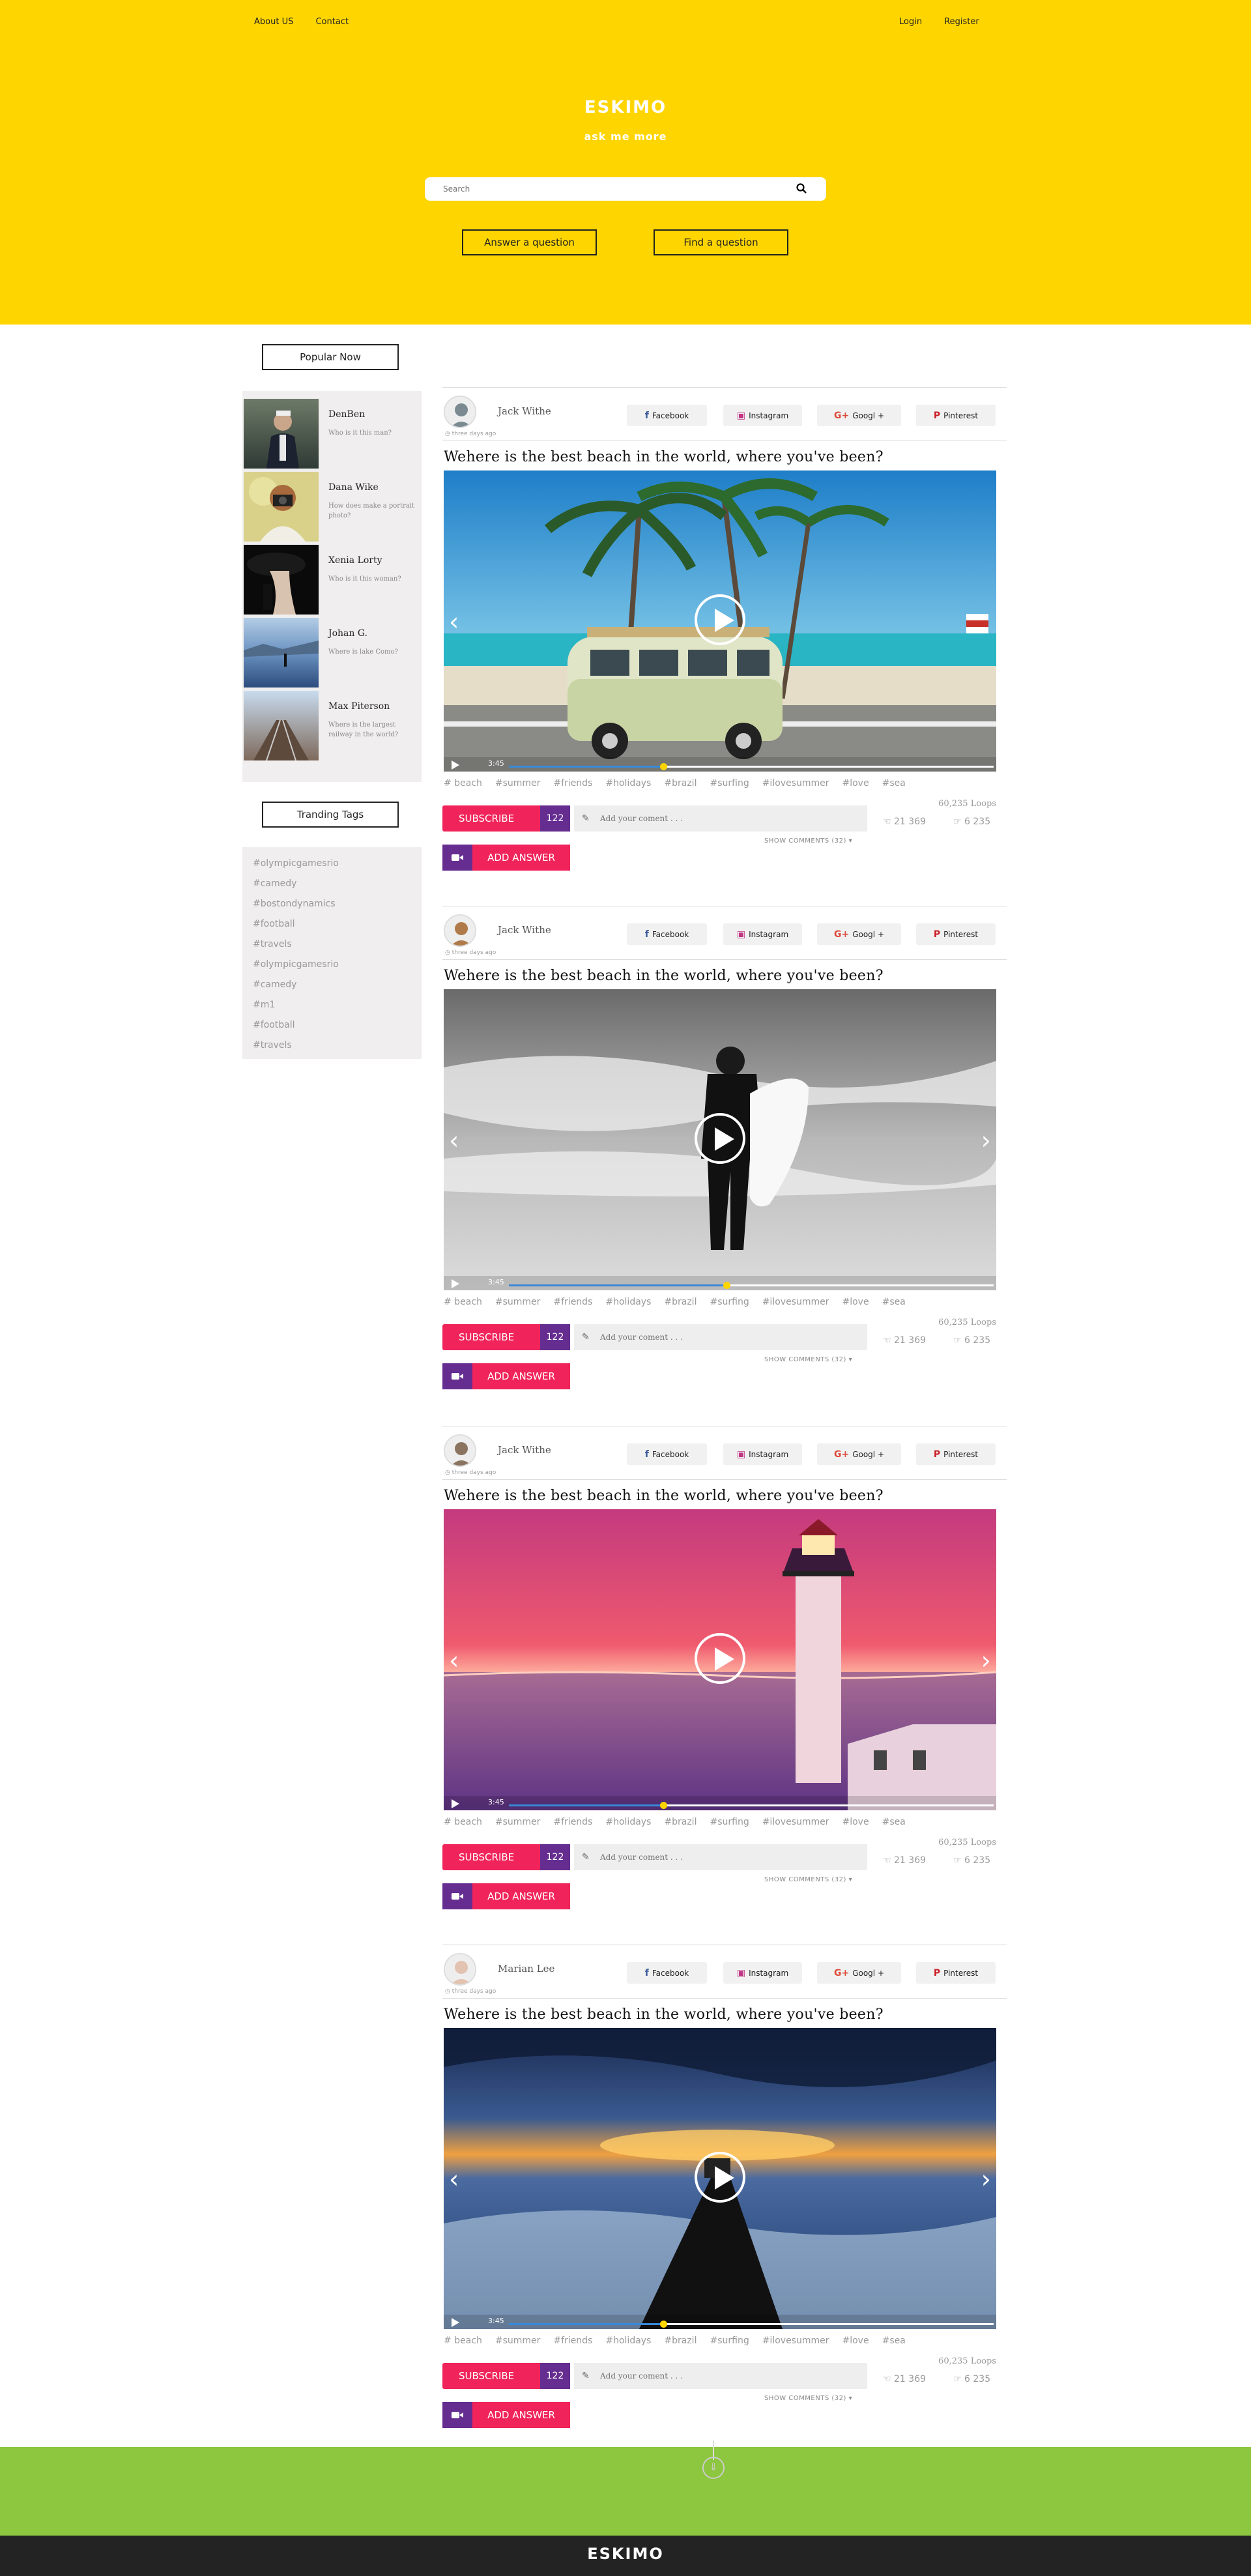 This screenshot has width=1251, height=2576. I want to click on popular-item: Johan G. Where is lake Como?, so click(332, 654).